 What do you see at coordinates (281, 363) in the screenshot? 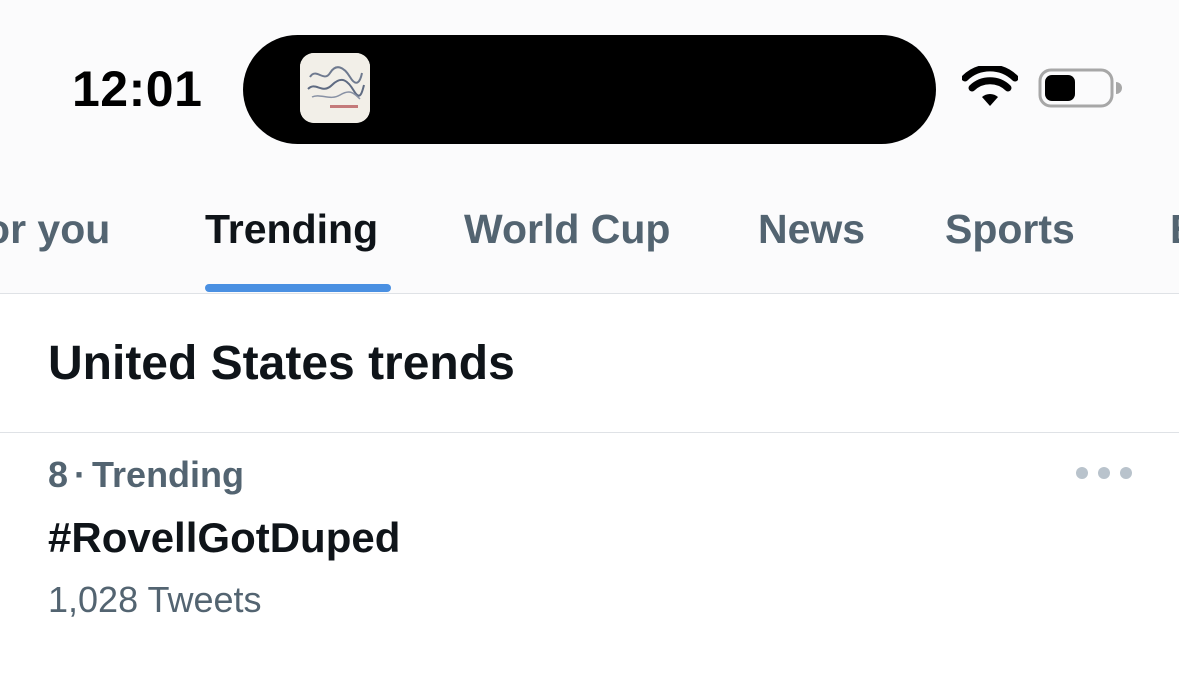
I see `section-title: United States trends` at bounding box center [281, 363].